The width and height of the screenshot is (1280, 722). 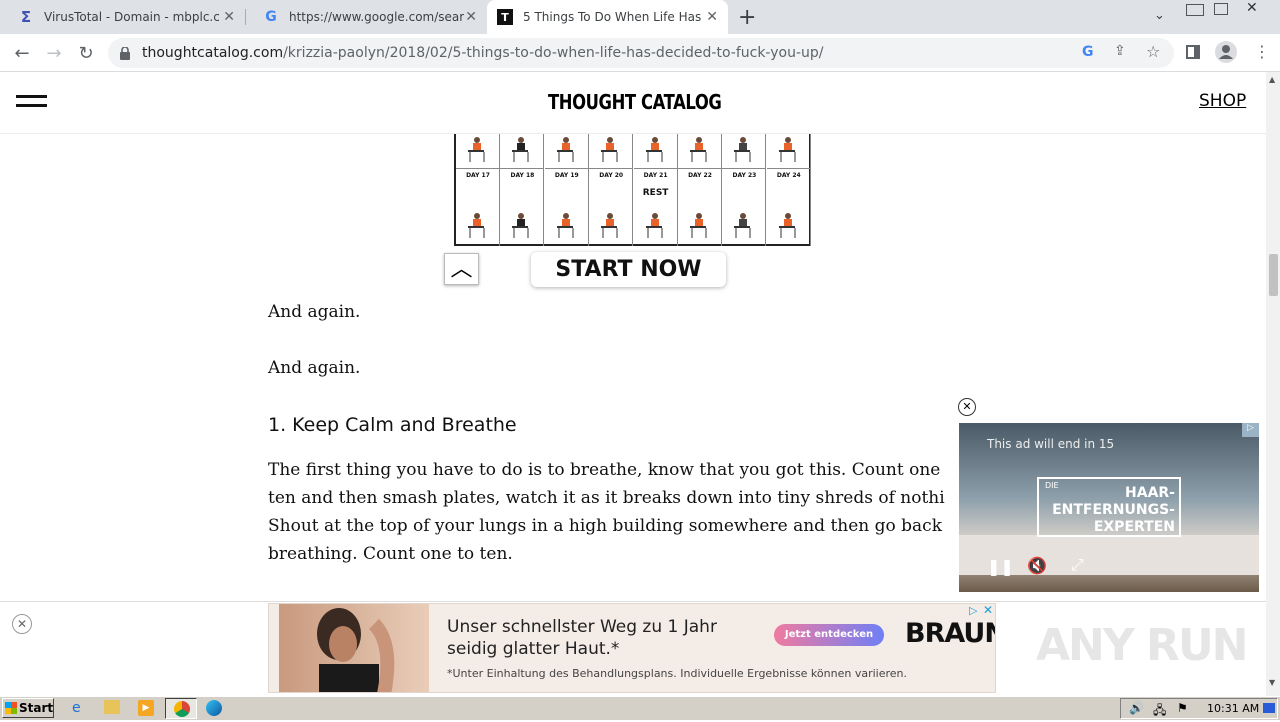 I want to click on profile-avatar-icon, so click(x=1226, y=52).